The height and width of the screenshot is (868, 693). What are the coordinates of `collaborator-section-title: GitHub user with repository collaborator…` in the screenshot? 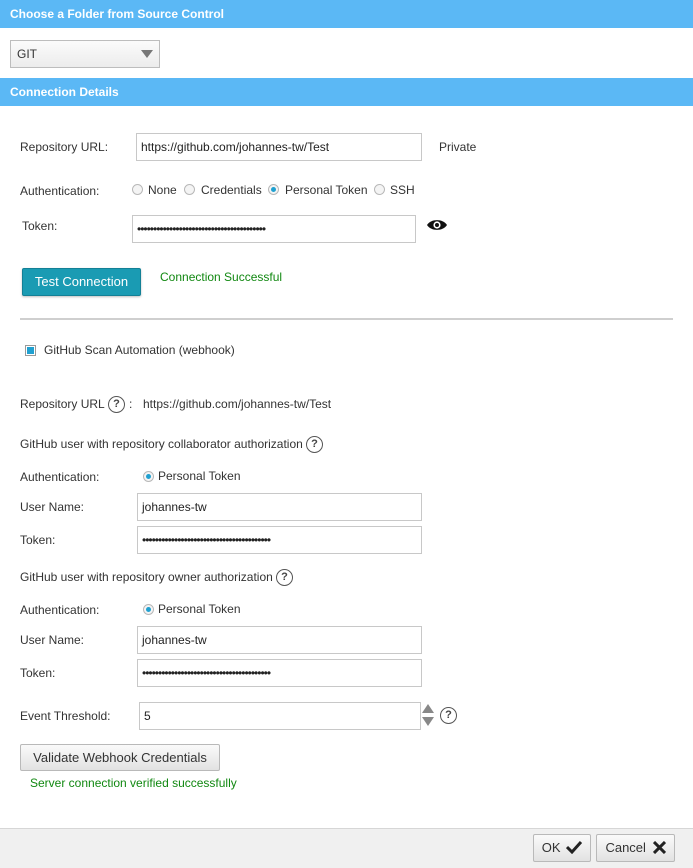 It's located at (161, 444).